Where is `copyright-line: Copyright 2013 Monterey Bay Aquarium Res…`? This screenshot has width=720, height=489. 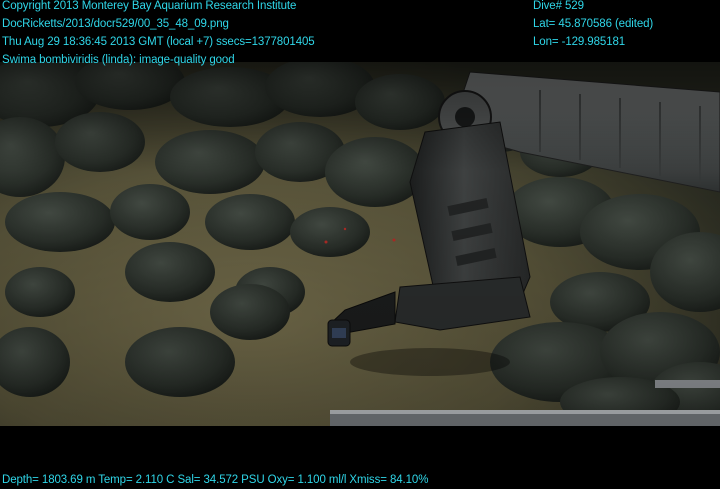 copyright-line: Copyright 2013 Monterey Bay Aquarium Res… is located at coordinates (149, 6).